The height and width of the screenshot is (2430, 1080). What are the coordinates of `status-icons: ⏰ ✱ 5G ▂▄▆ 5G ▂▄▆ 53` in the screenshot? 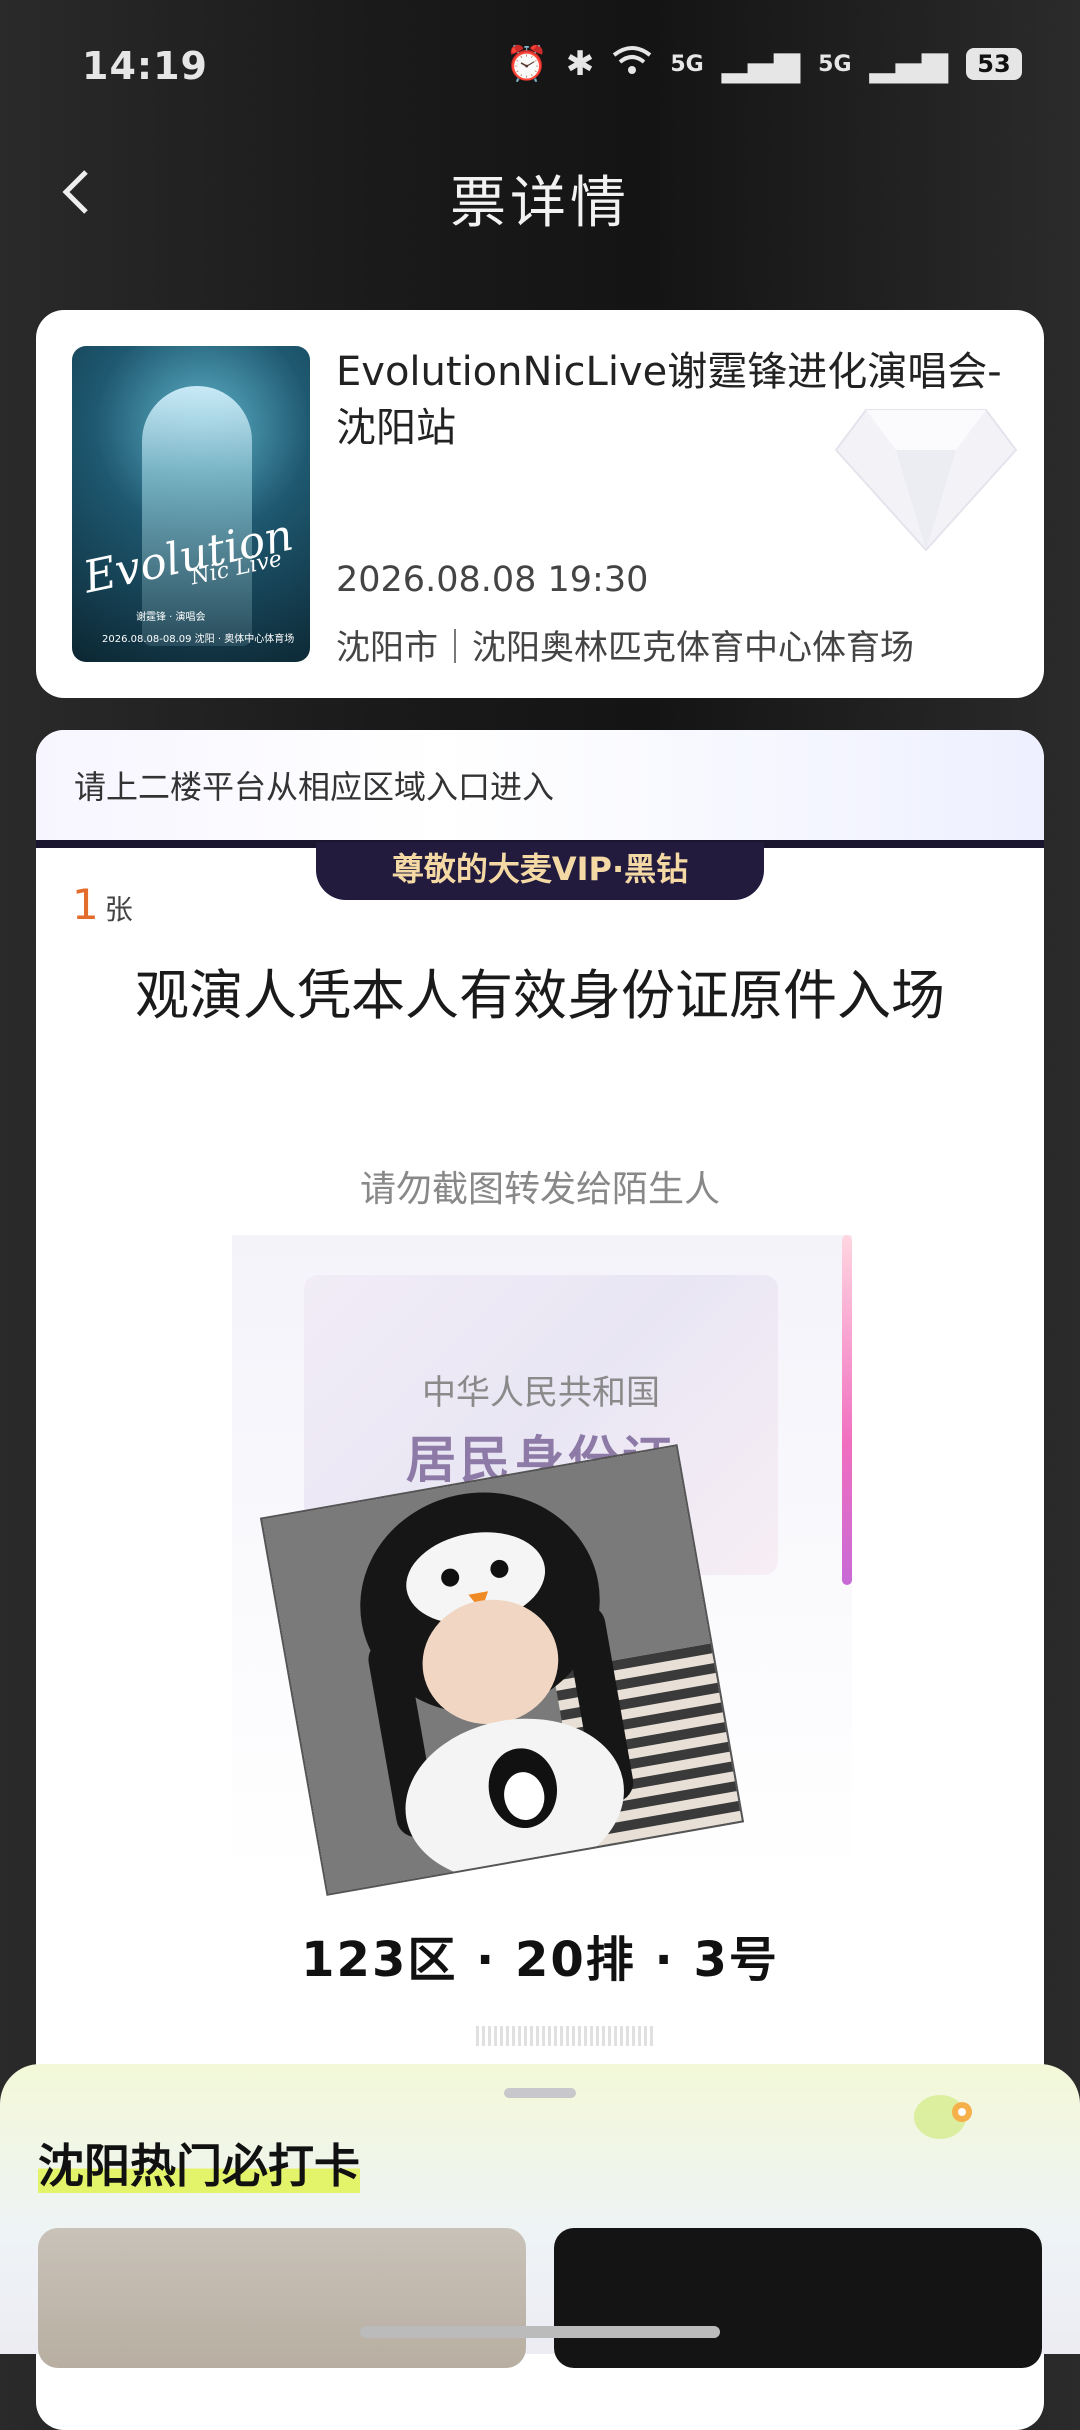 It's located at (763, 64).